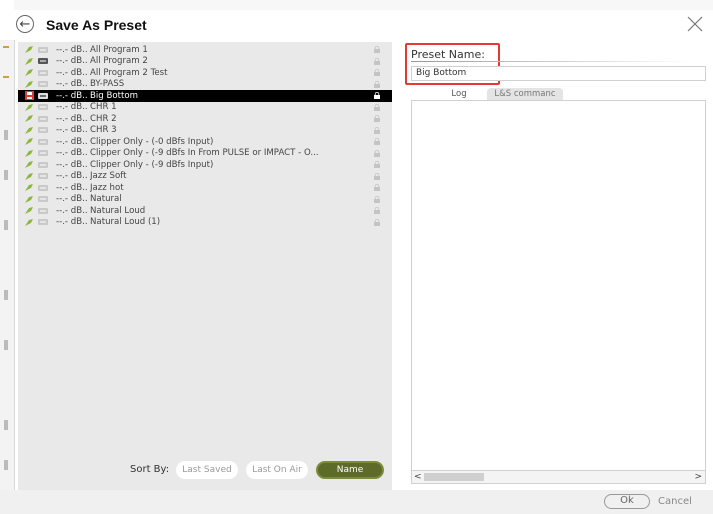 The image size is (713, 514). What do you see at coordinates (525, 94) in the screenshot?
I see `tab-ls-command: L&S commanc` at bounding box center [525, 94].